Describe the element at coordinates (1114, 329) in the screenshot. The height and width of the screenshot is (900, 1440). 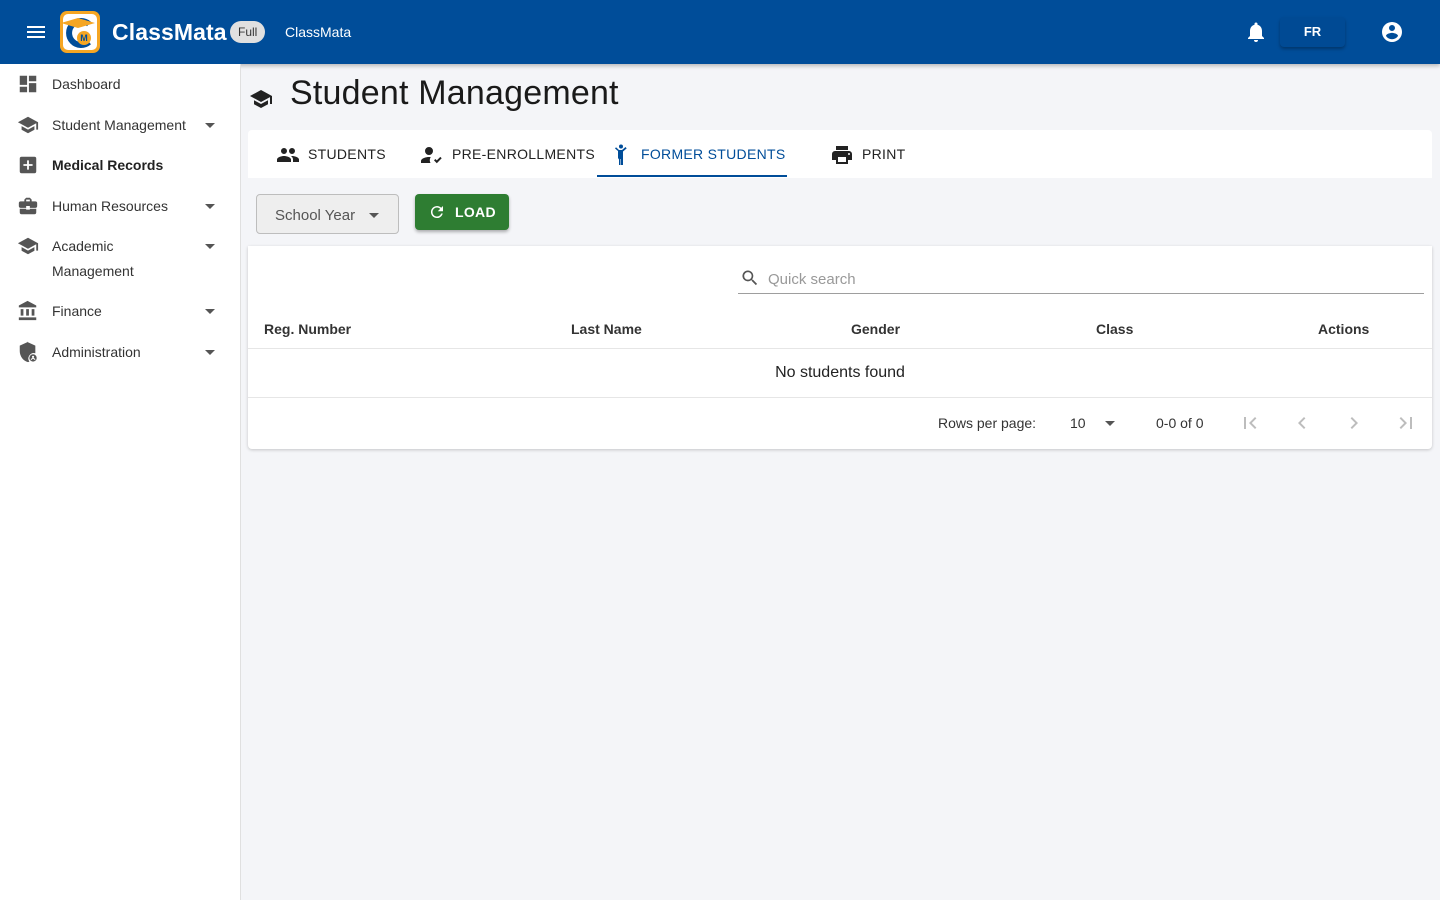
I see `column-header-class: Class` at that location.